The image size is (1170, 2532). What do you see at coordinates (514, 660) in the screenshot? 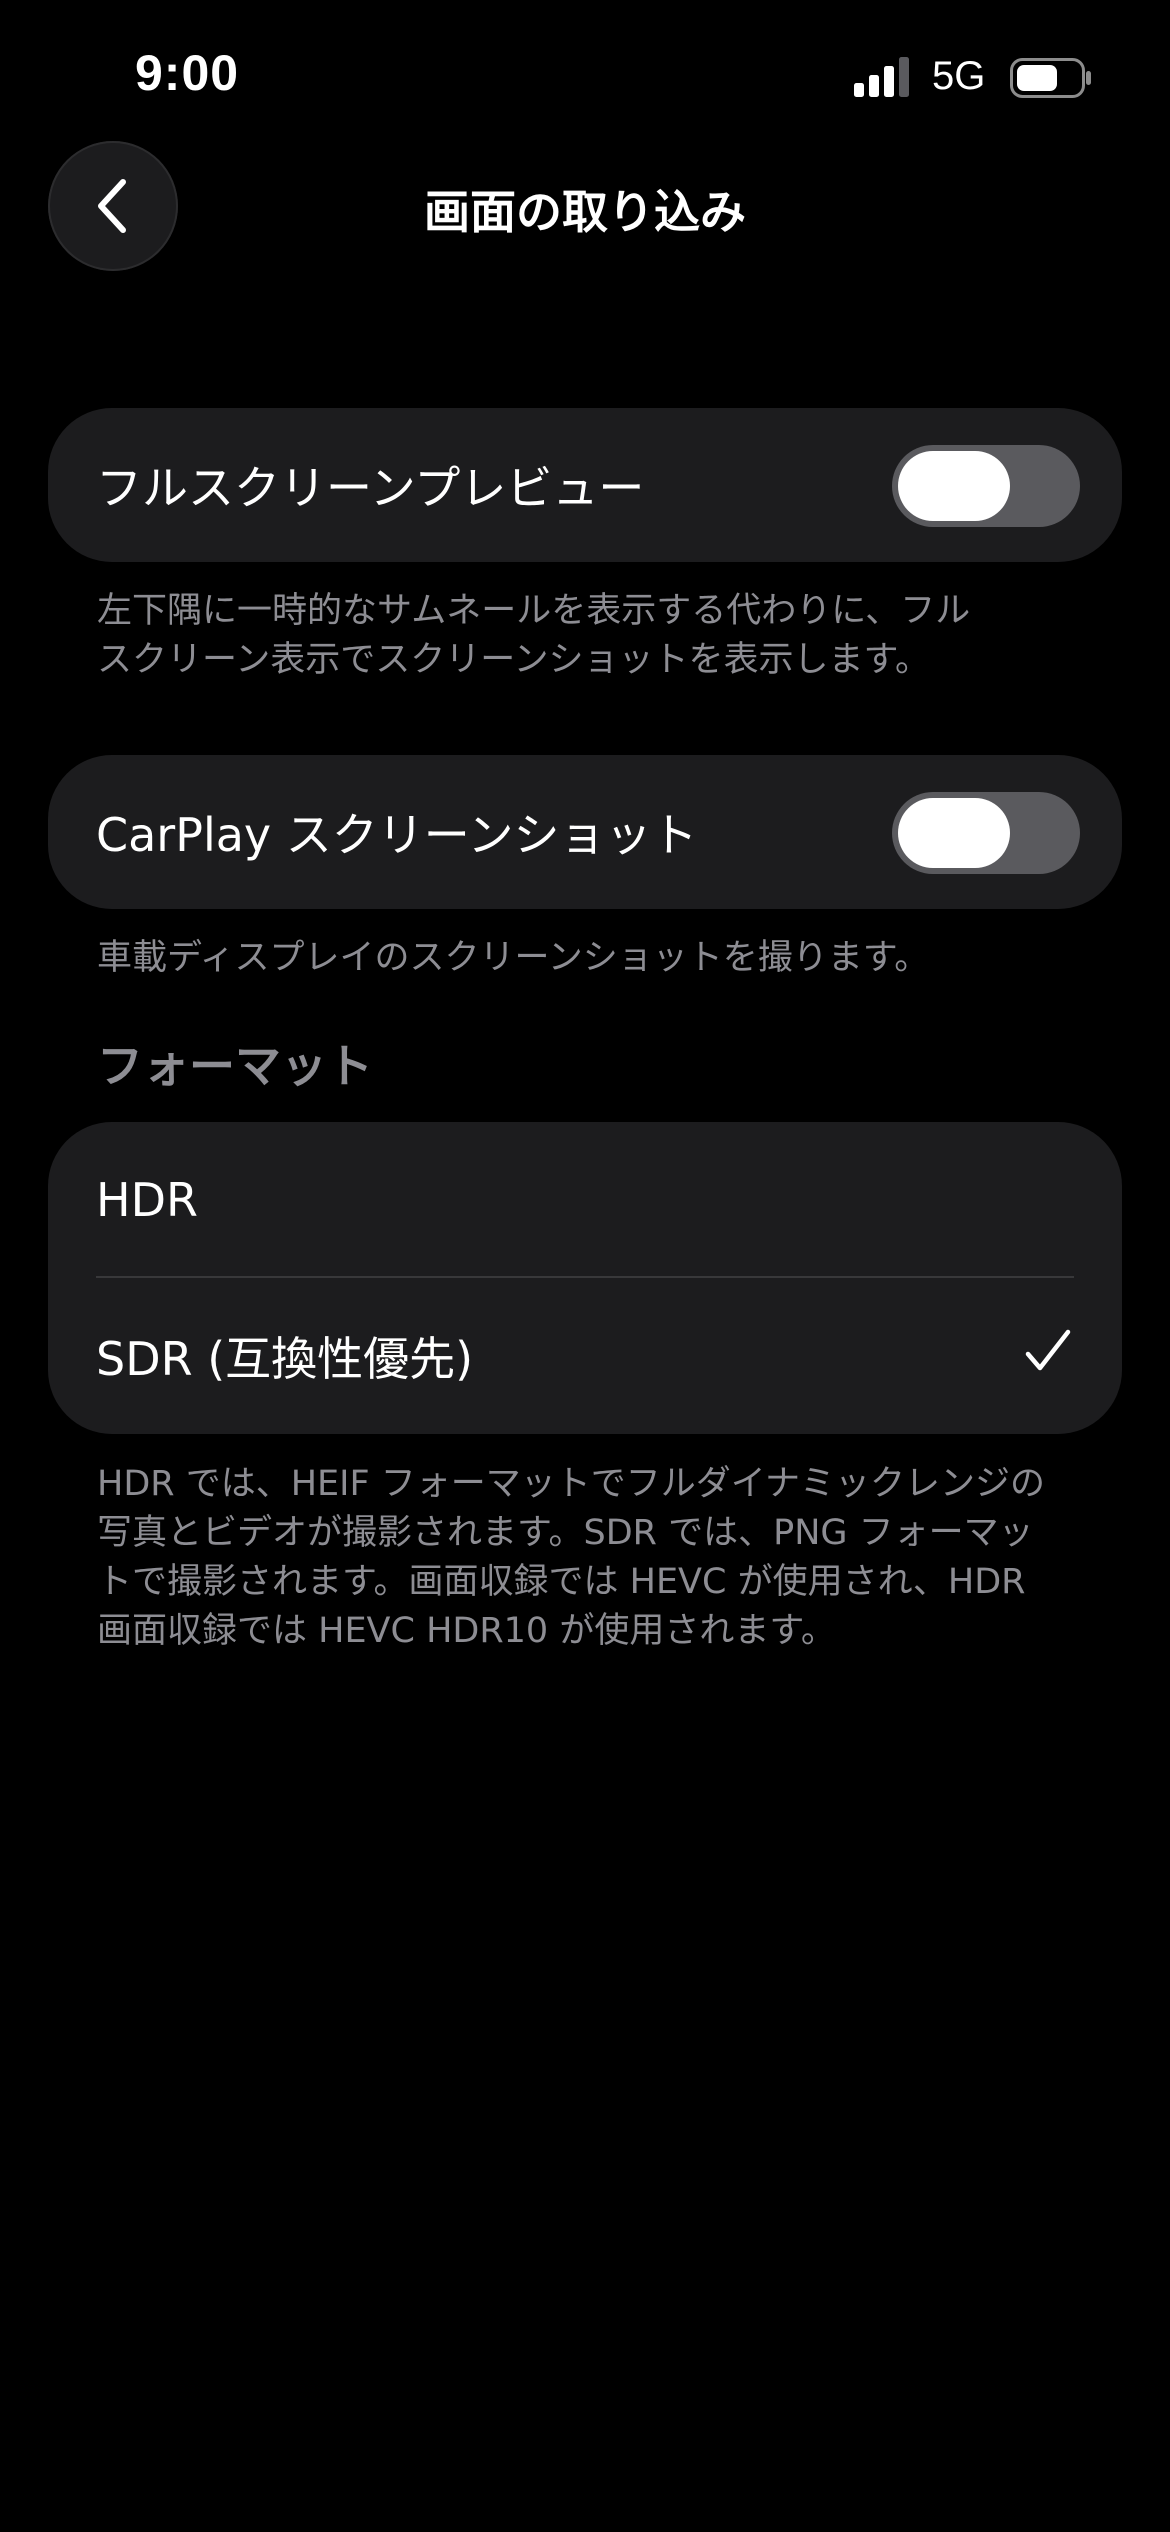
I see `footnote-line: スクリーン表示でスクリーンショットを表示します。` at bounding box center [514, 660].